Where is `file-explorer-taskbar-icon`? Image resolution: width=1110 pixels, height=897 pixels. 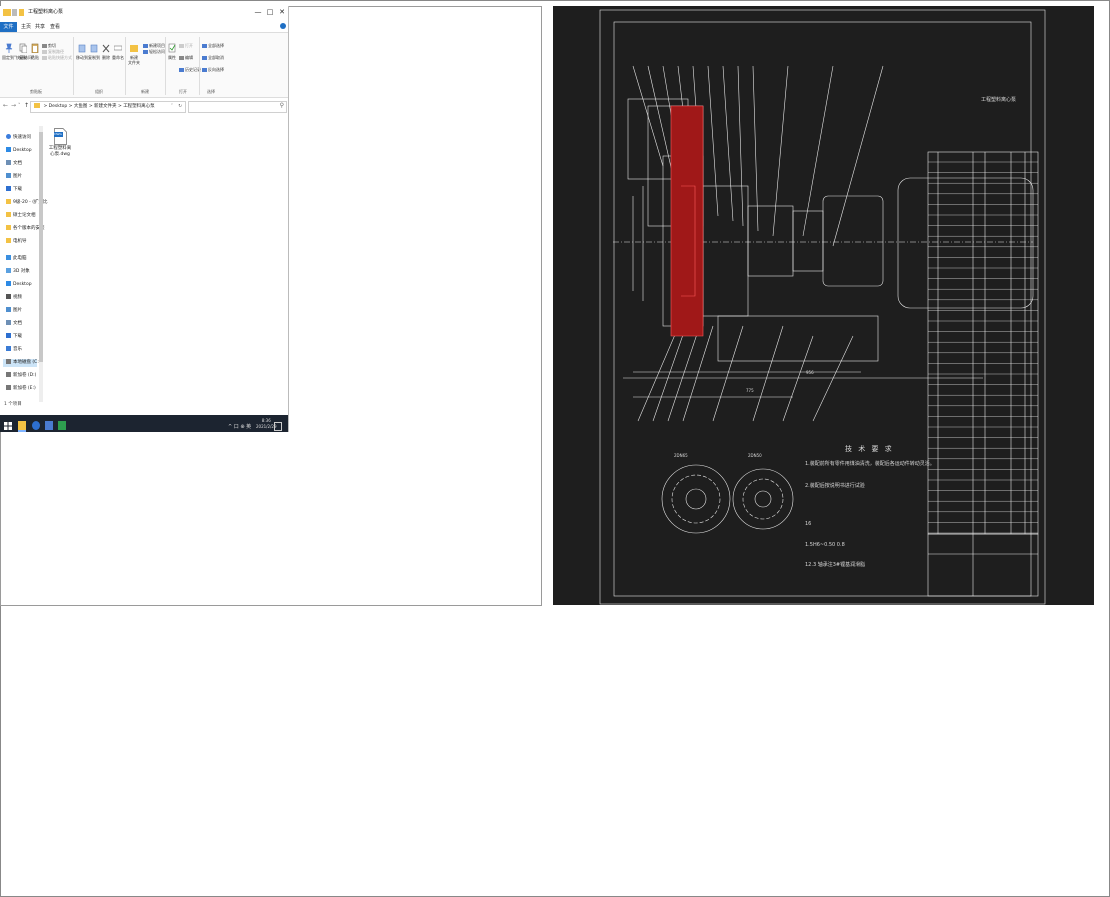
file-explorer-taskbar-icon is located at coordinates (22, 426).